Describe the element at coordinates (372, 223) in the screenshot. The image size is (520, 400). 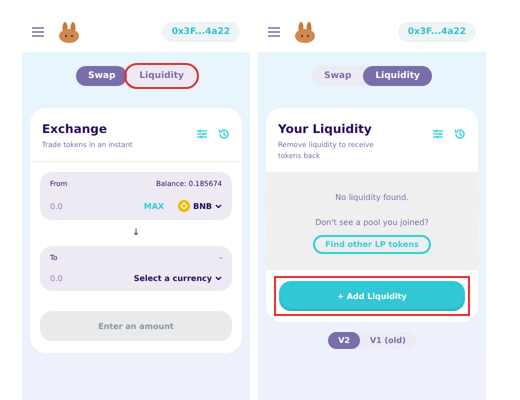
I see `pool-question: Don't see a pool you joined?` at that location.